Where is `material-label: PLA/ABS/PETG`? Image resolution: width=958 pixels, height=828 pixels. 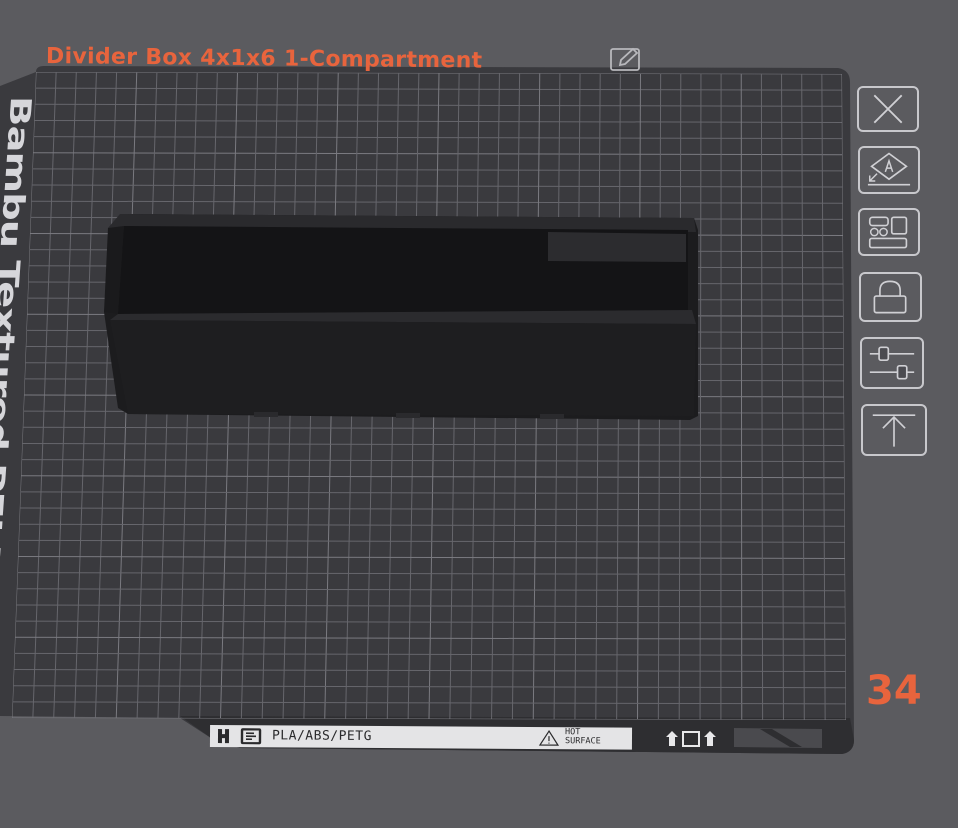 material-label: PLA/ABS/PETG is located at coordinates (321, 736).